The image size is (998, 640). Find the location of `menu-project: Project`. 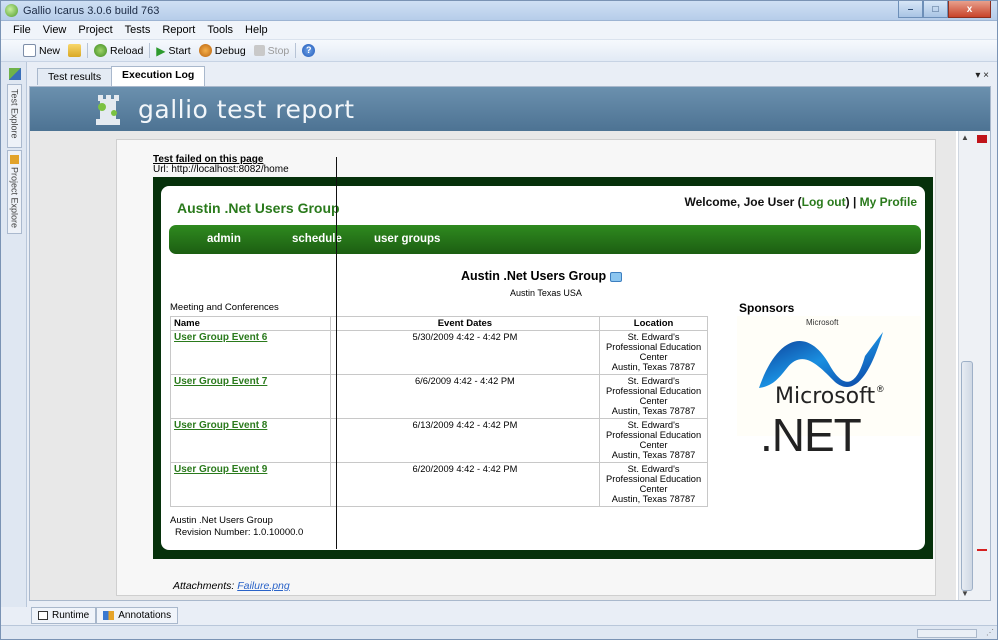

menu-project: Project is located at coordinates (95, 30).